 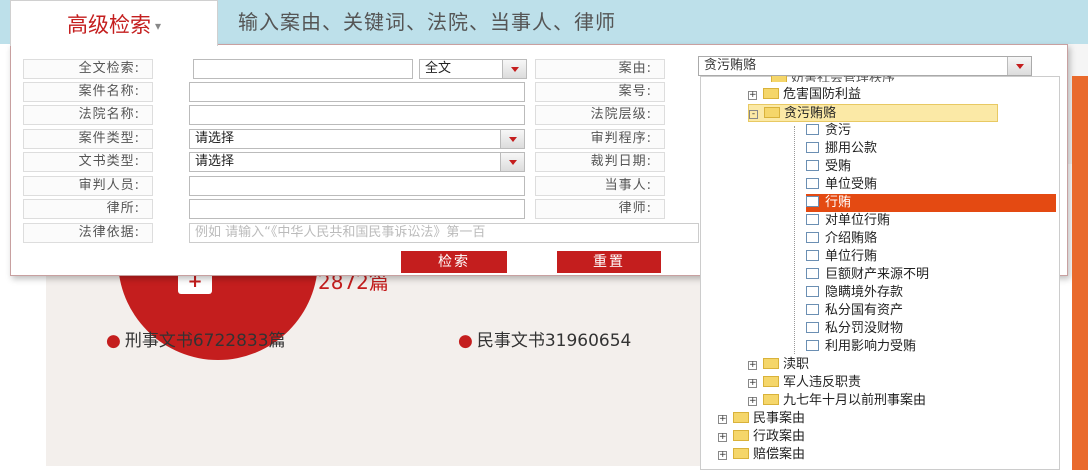 What do you see at coordinates (865, 66) in the screenshot?
I see `cause-select: 贪污贿赂` at bounding box center [865, 66].